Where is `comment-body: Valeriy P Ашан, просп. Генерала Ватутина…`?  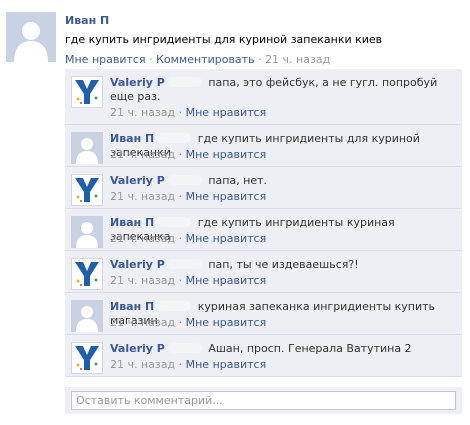
comment-body: Valeriy P Ашан, просп. Генерала Ватутина… is located at coordinates (283, 349).